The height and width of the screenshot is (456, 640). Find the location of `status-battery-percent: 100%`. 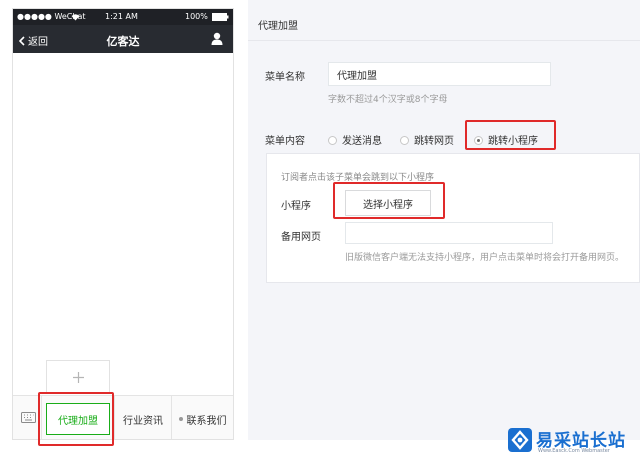

status-battery-percent: 100% is located at coordinates (196, 16).